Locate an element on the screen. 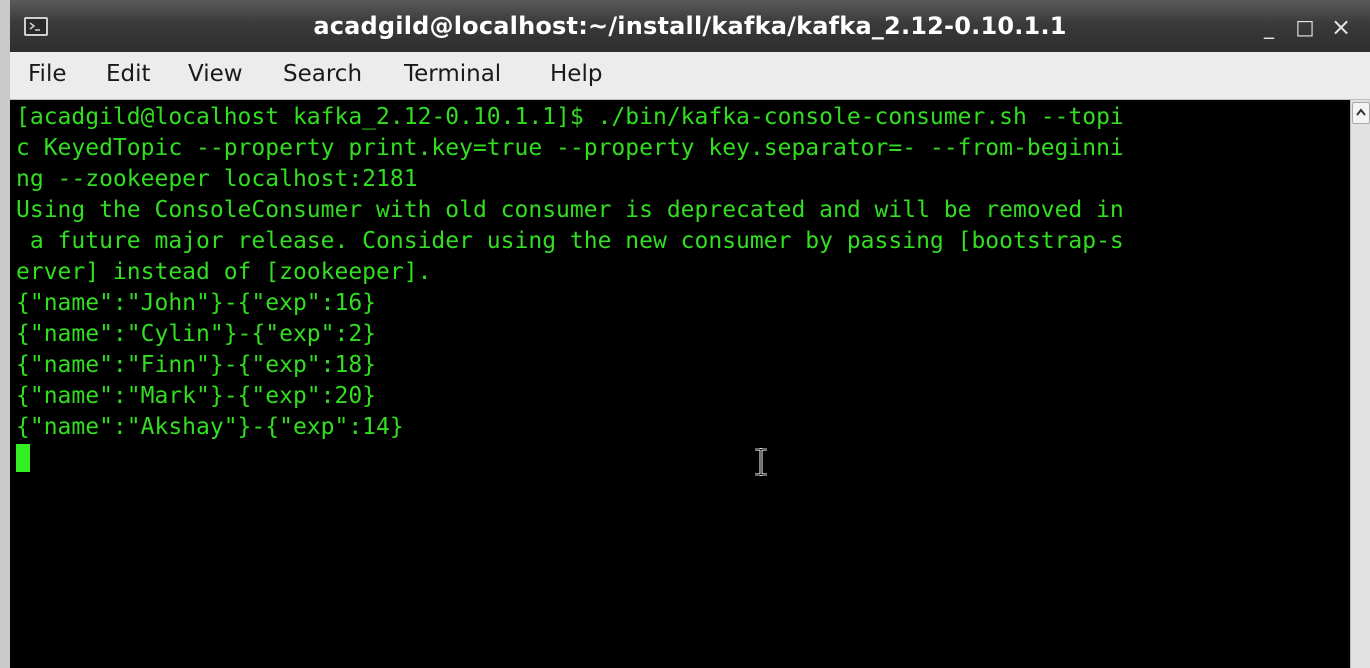  menu-search: Search is located at coordinates (322, 74).